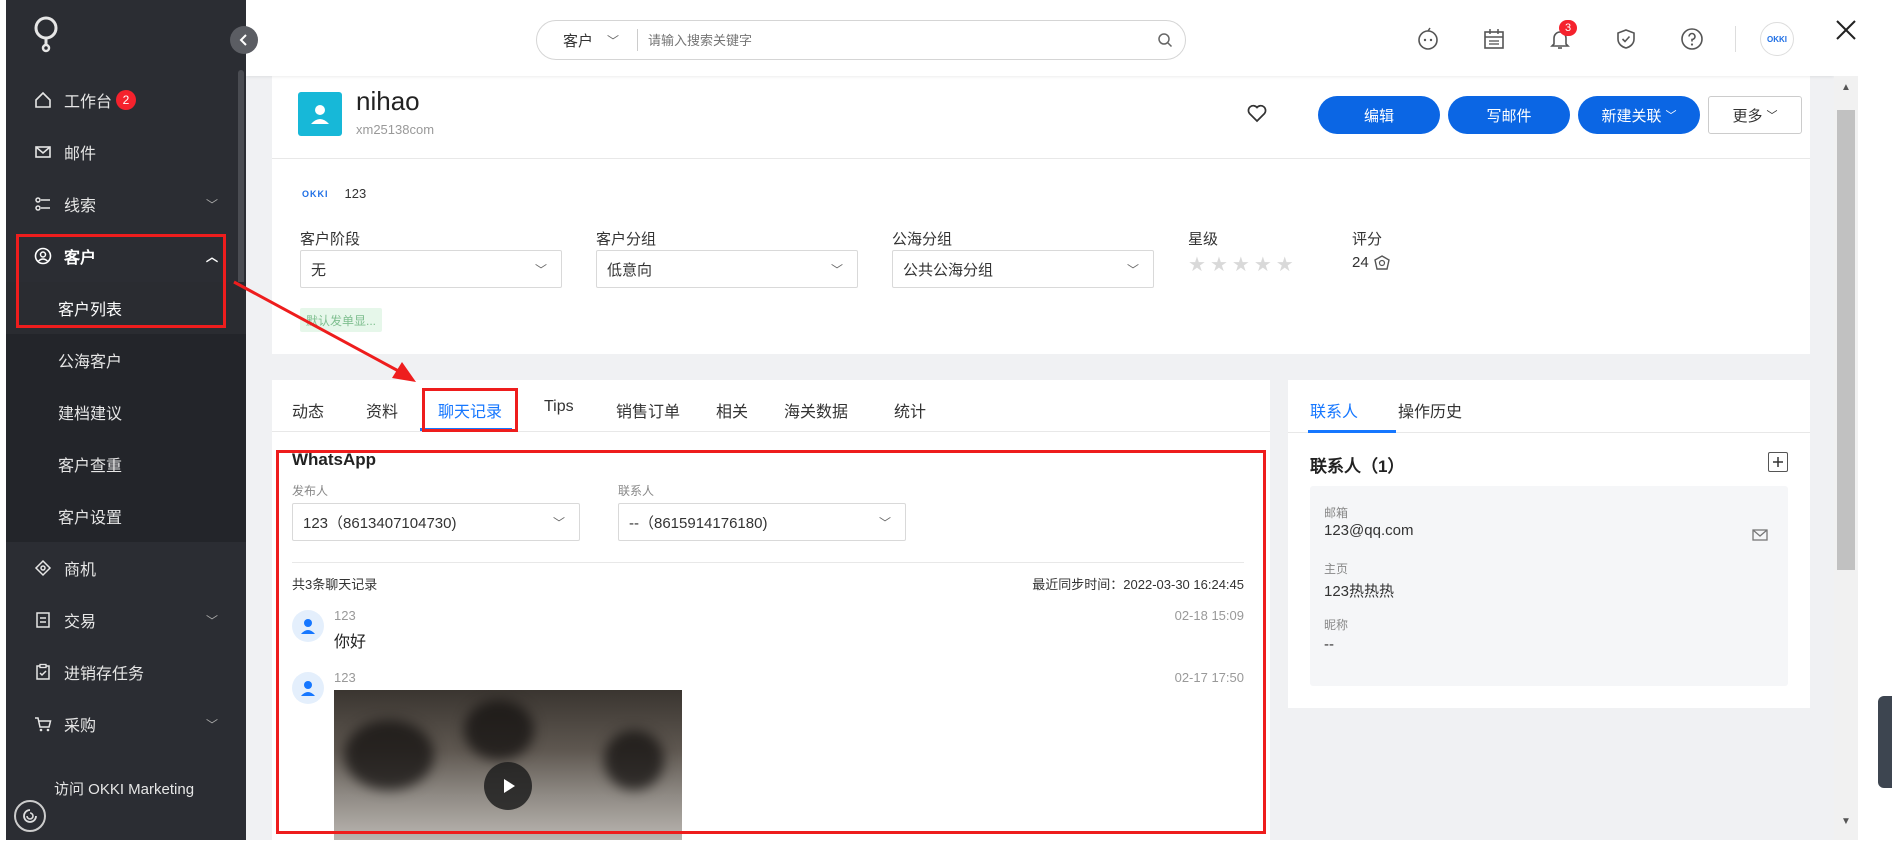  Describe the element at coordinates (431, 269) in the screenshot. I see `stage-select: 无 ﹀` at that location.